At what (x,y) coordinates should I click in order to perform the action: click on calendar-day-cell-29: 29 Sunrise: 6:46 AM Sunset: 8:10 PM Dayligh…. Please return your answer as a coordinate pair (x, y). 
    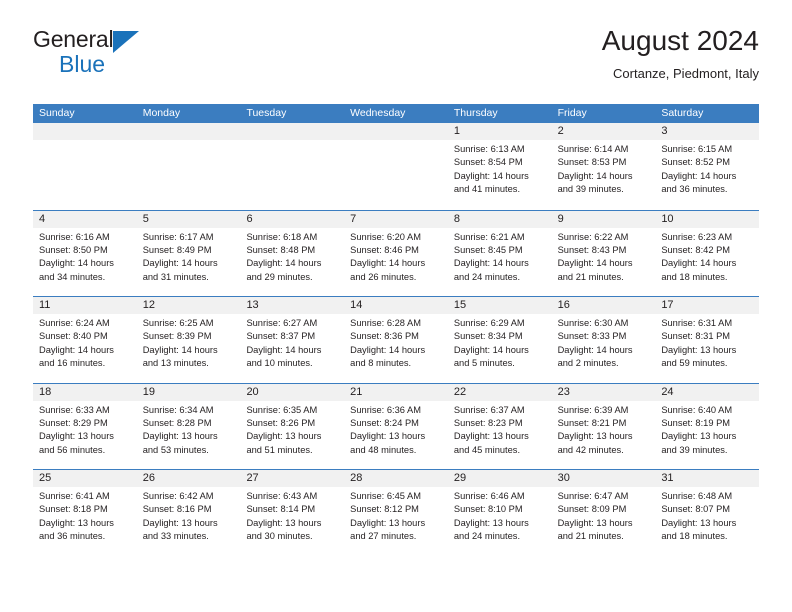
    Looking at the image, I should click on (499, 513).